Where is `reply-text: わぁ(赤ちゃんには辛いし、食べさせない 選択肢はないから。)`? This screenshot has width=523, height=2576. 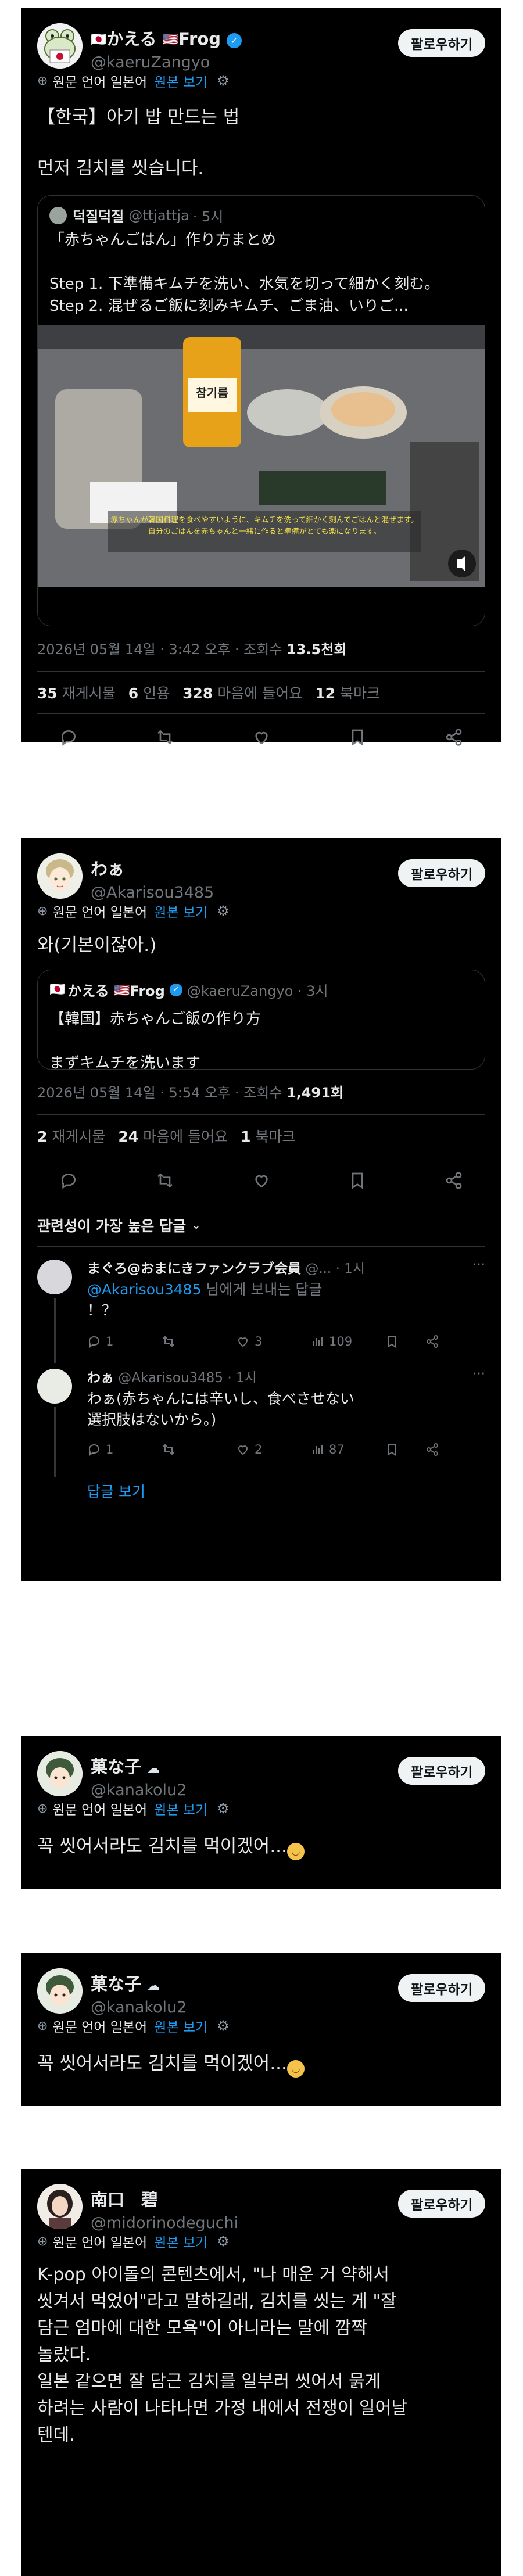
reply-text: わぁ(赤ちゃんには辛いし、食べさせない 選択肢はないから。) is located at coordinates (220, 1409).